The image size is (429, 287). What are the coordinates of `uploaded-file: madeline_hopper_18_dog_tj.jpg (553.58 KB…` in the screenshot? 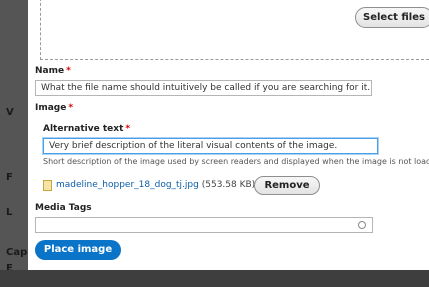 It's located at (155, 185).